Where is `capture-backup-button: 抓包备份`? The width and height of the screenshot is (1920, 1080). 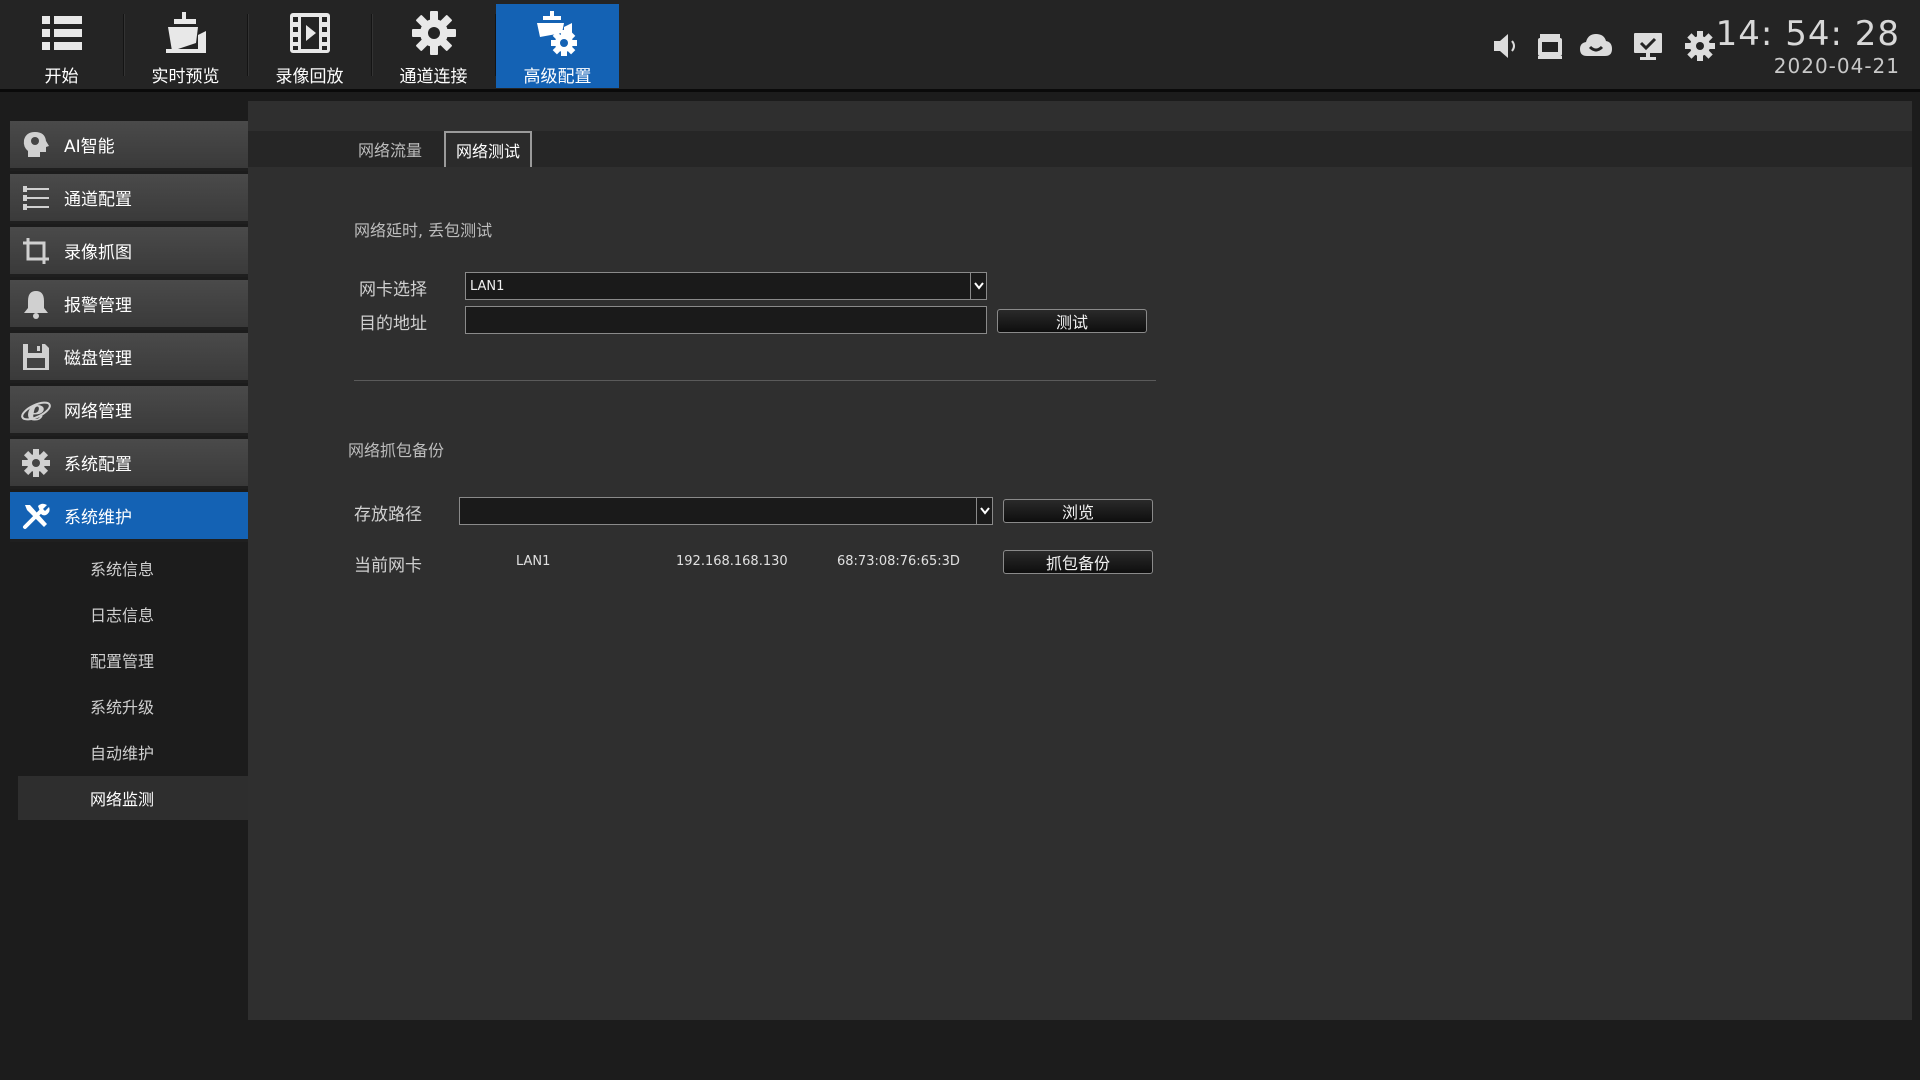 capture-backup-button: 抓包备份 is located at coordinates (1078, 562).